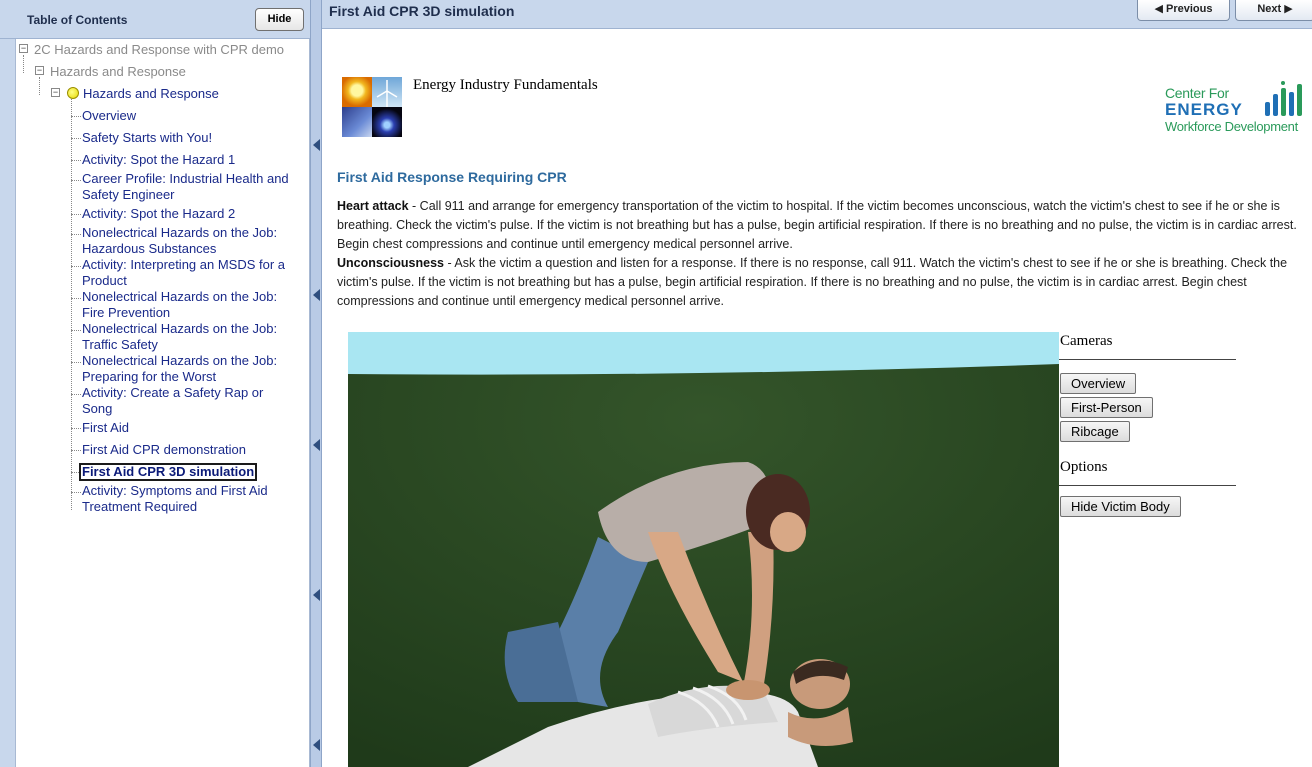  I want to click on pane-splitter, so click(316, 383).